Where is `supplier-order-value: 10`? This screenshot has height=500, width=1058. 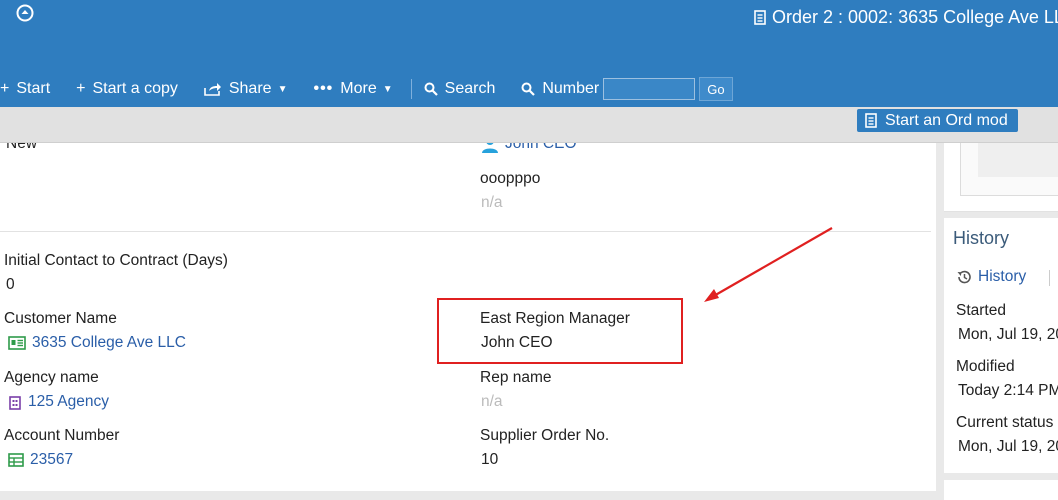
supplier-order-value: 10 is located at coordinates (490, 459).